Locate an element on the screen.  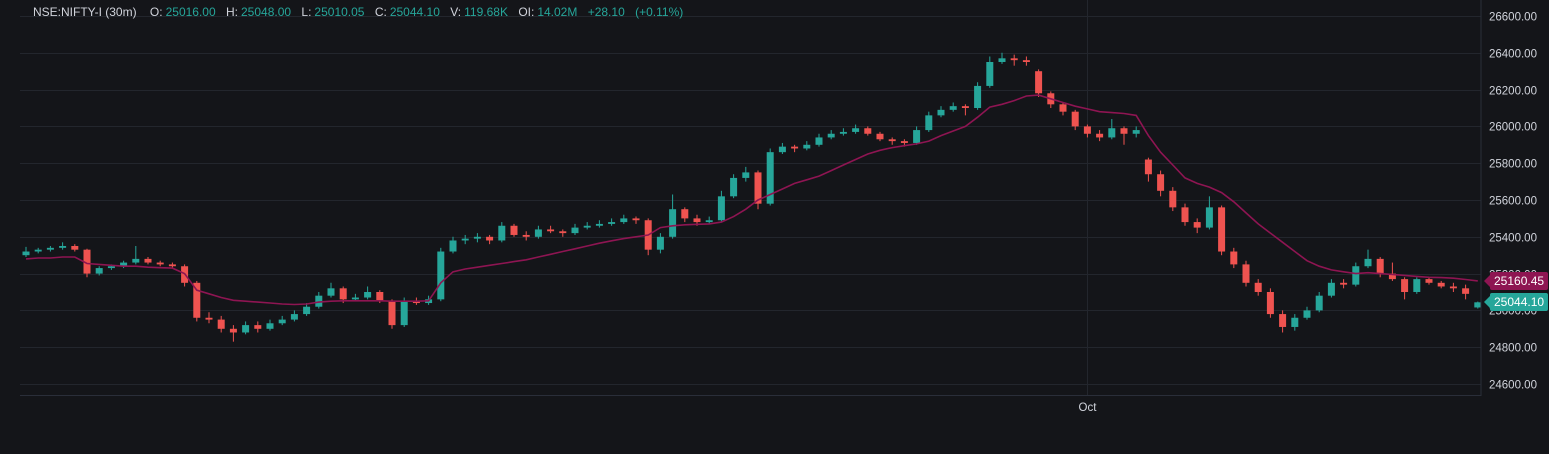
low-label: L: is located at coordinates (306, 12).